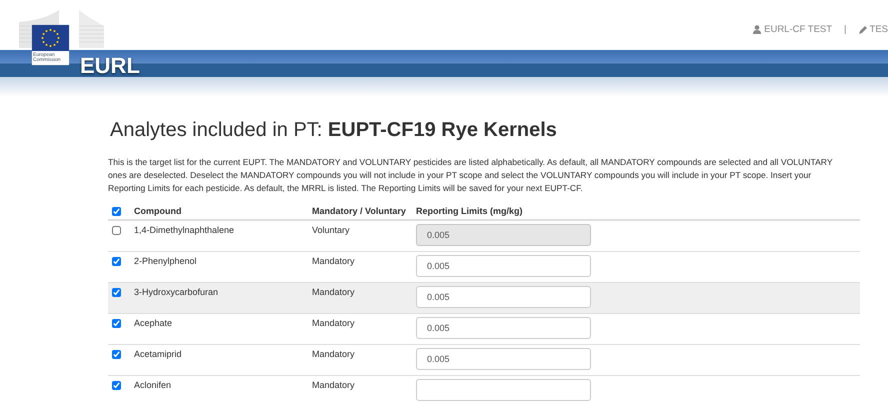 The width and height of the screenshot is (888, 403). What do you see at coordinates (757, 29) in the screenshot?
I see `user-icon` at bounding box center [757, 29].